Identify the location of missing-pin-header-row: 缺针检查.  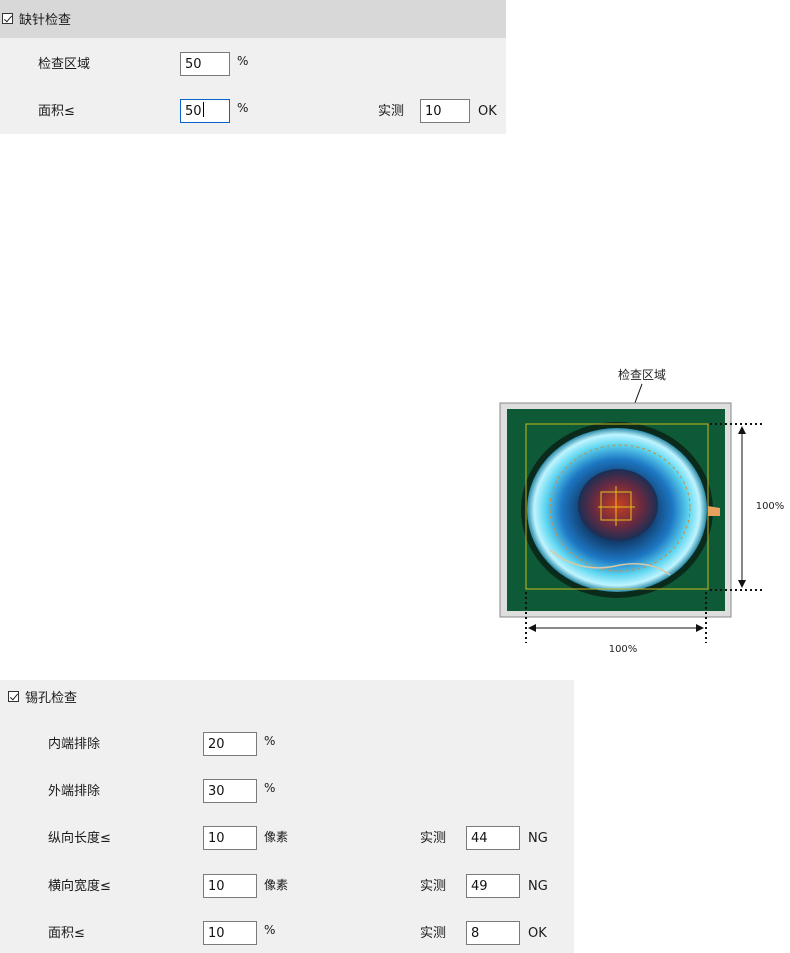
(36, 18).